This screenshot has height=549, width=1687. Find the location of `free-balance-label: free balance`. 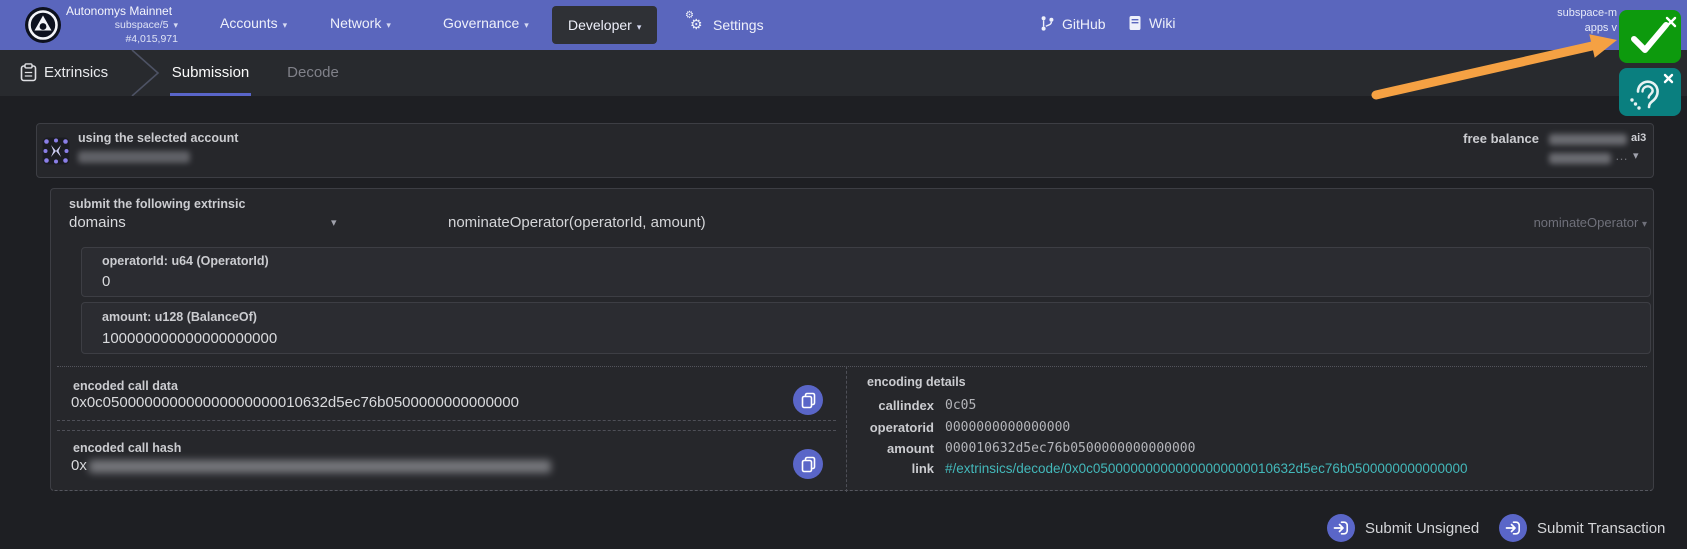

free-balance-label: free balance is located at coordinates (1501, 138).